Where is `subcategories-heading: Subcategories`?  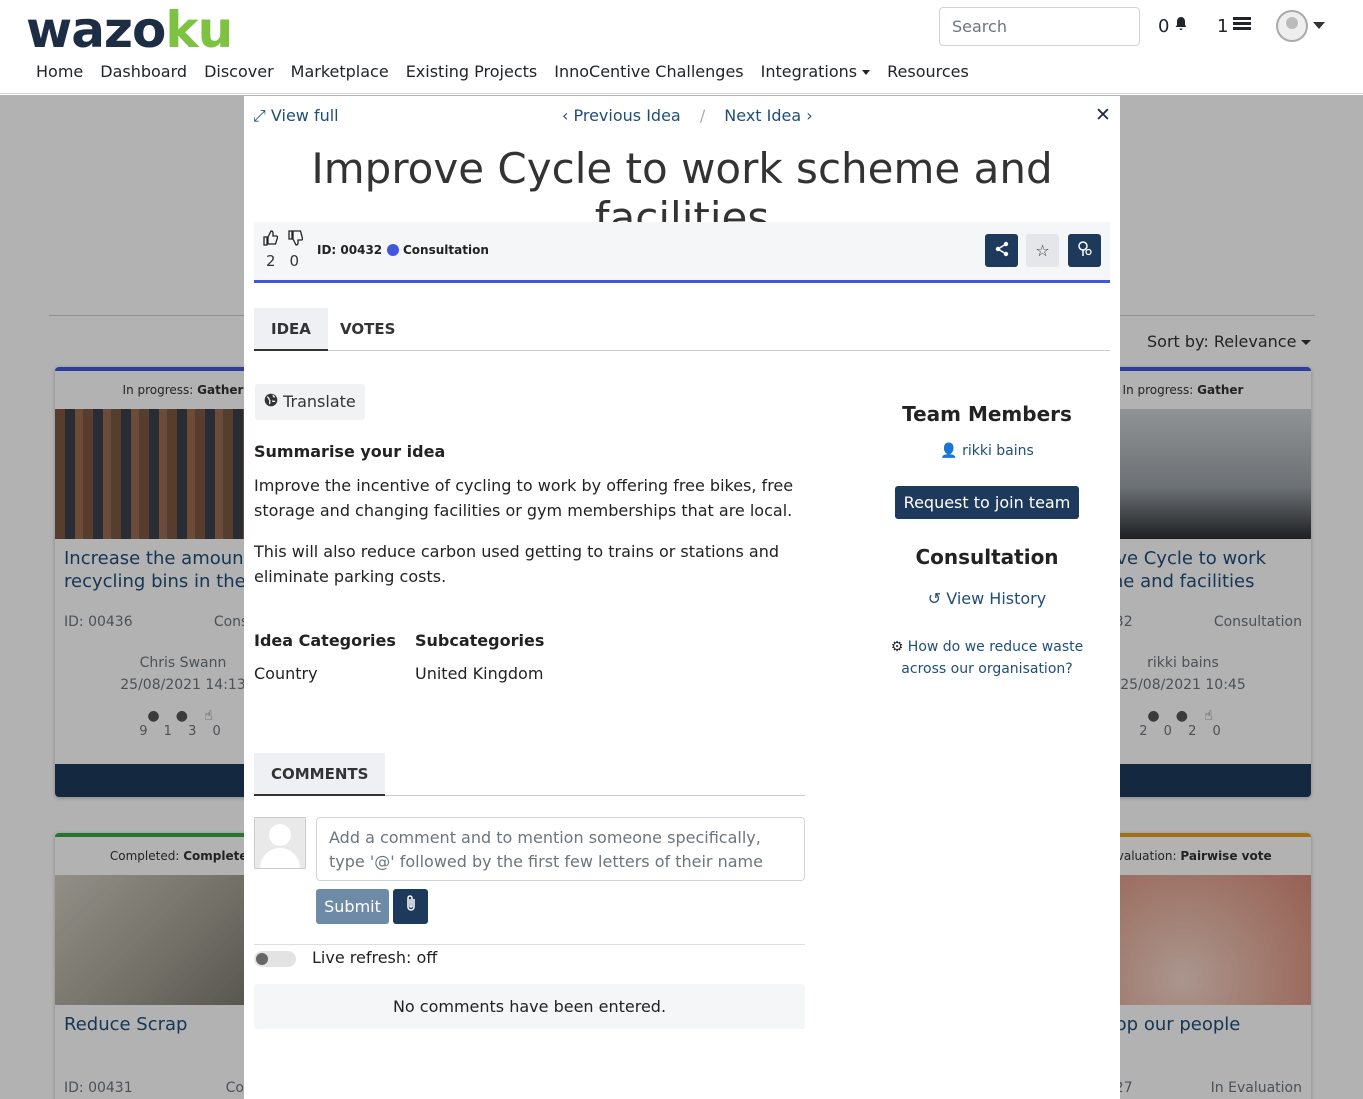 subcategories-heading: Subcategories is located at coordinates (480, 640).